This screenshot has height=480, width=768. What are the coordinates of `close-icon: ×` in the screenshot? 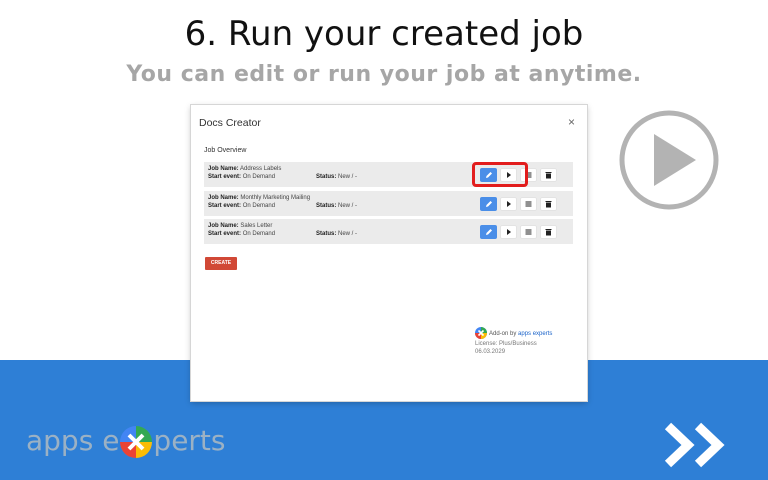 It's located at (571, 122).